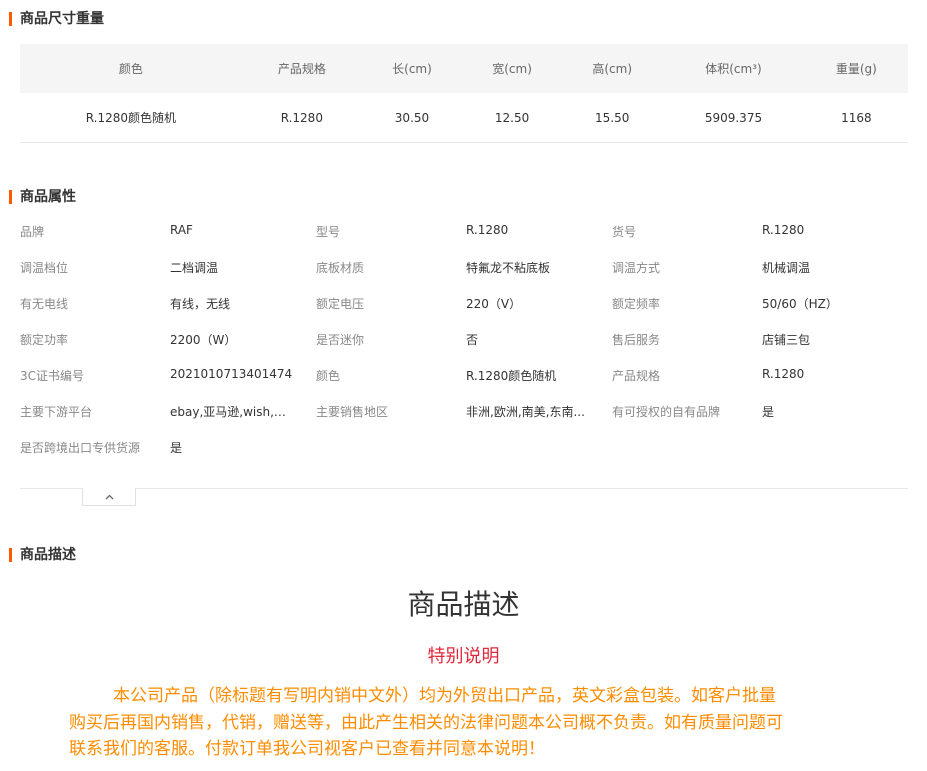 The height and width of the screenshot is (771, 927). Describe the element at coordinates (856, 118) in the screenshot. I see `cell-weight: 1168` at that location.